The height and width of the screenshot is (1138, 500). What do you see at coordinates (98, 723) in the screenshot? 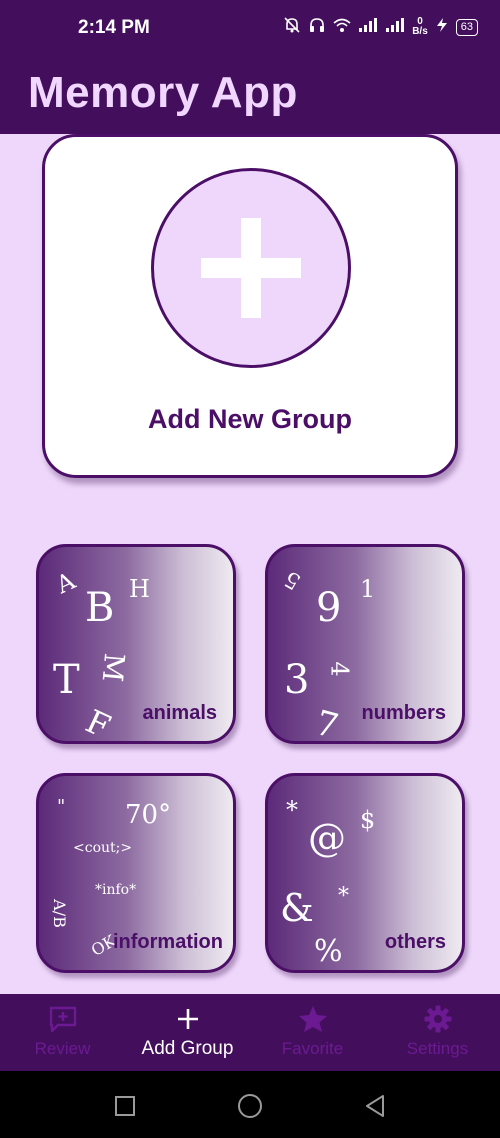
I see `card-glyph: F` at bounding box center [98, 723].